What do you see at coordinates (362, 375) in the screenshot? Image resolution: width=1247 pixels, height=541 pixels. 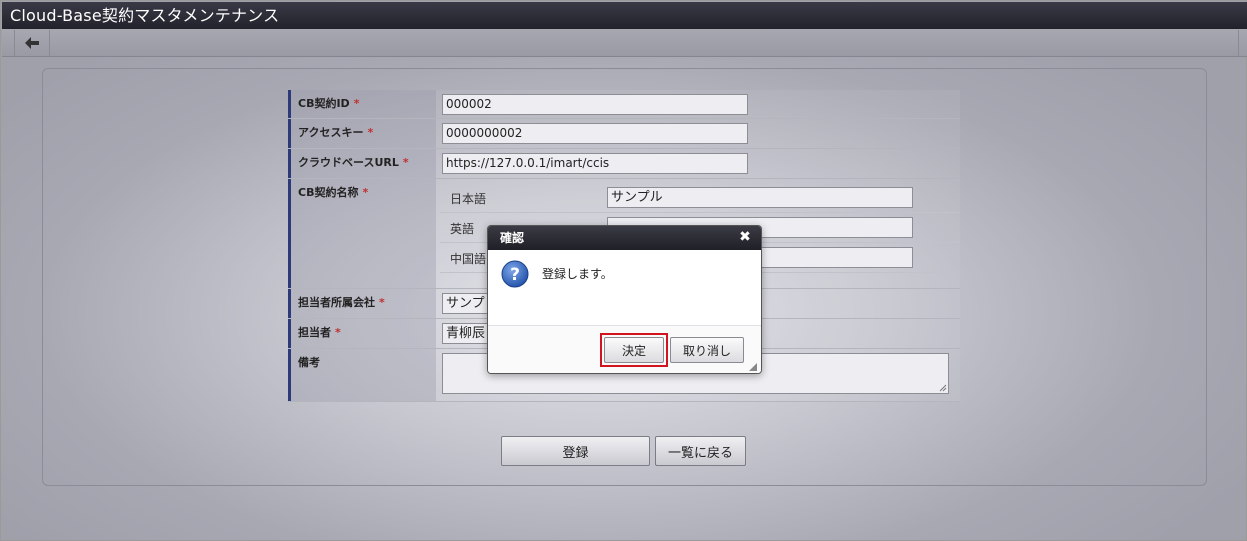 I see `label-remarks: 備考` at bounding box center [362, 375].